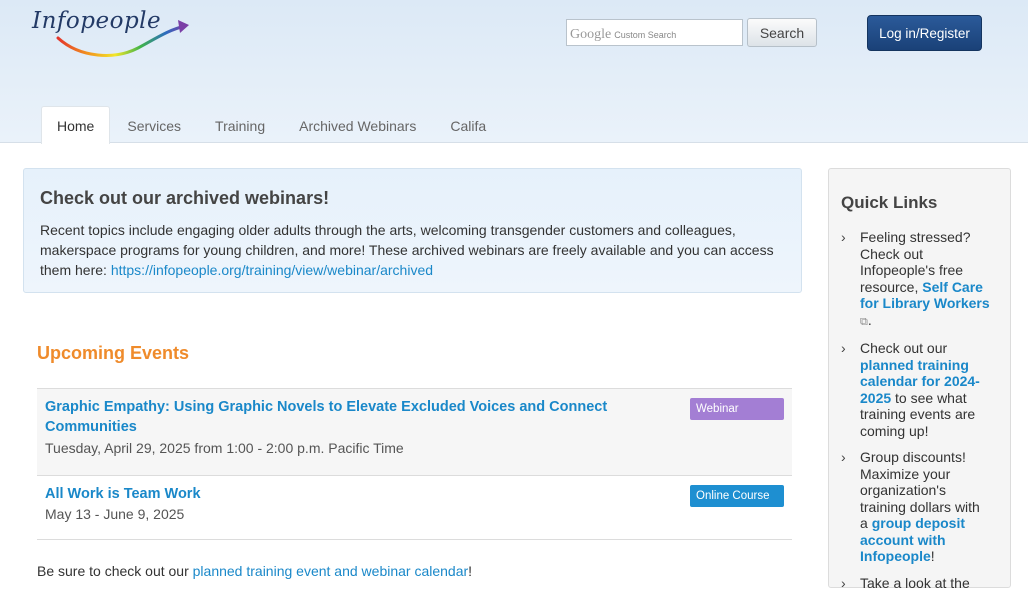 The width and height of the screenshot is (1028, 601). I want to click on quick-link-text: Take a look at the, so click(915, 582).